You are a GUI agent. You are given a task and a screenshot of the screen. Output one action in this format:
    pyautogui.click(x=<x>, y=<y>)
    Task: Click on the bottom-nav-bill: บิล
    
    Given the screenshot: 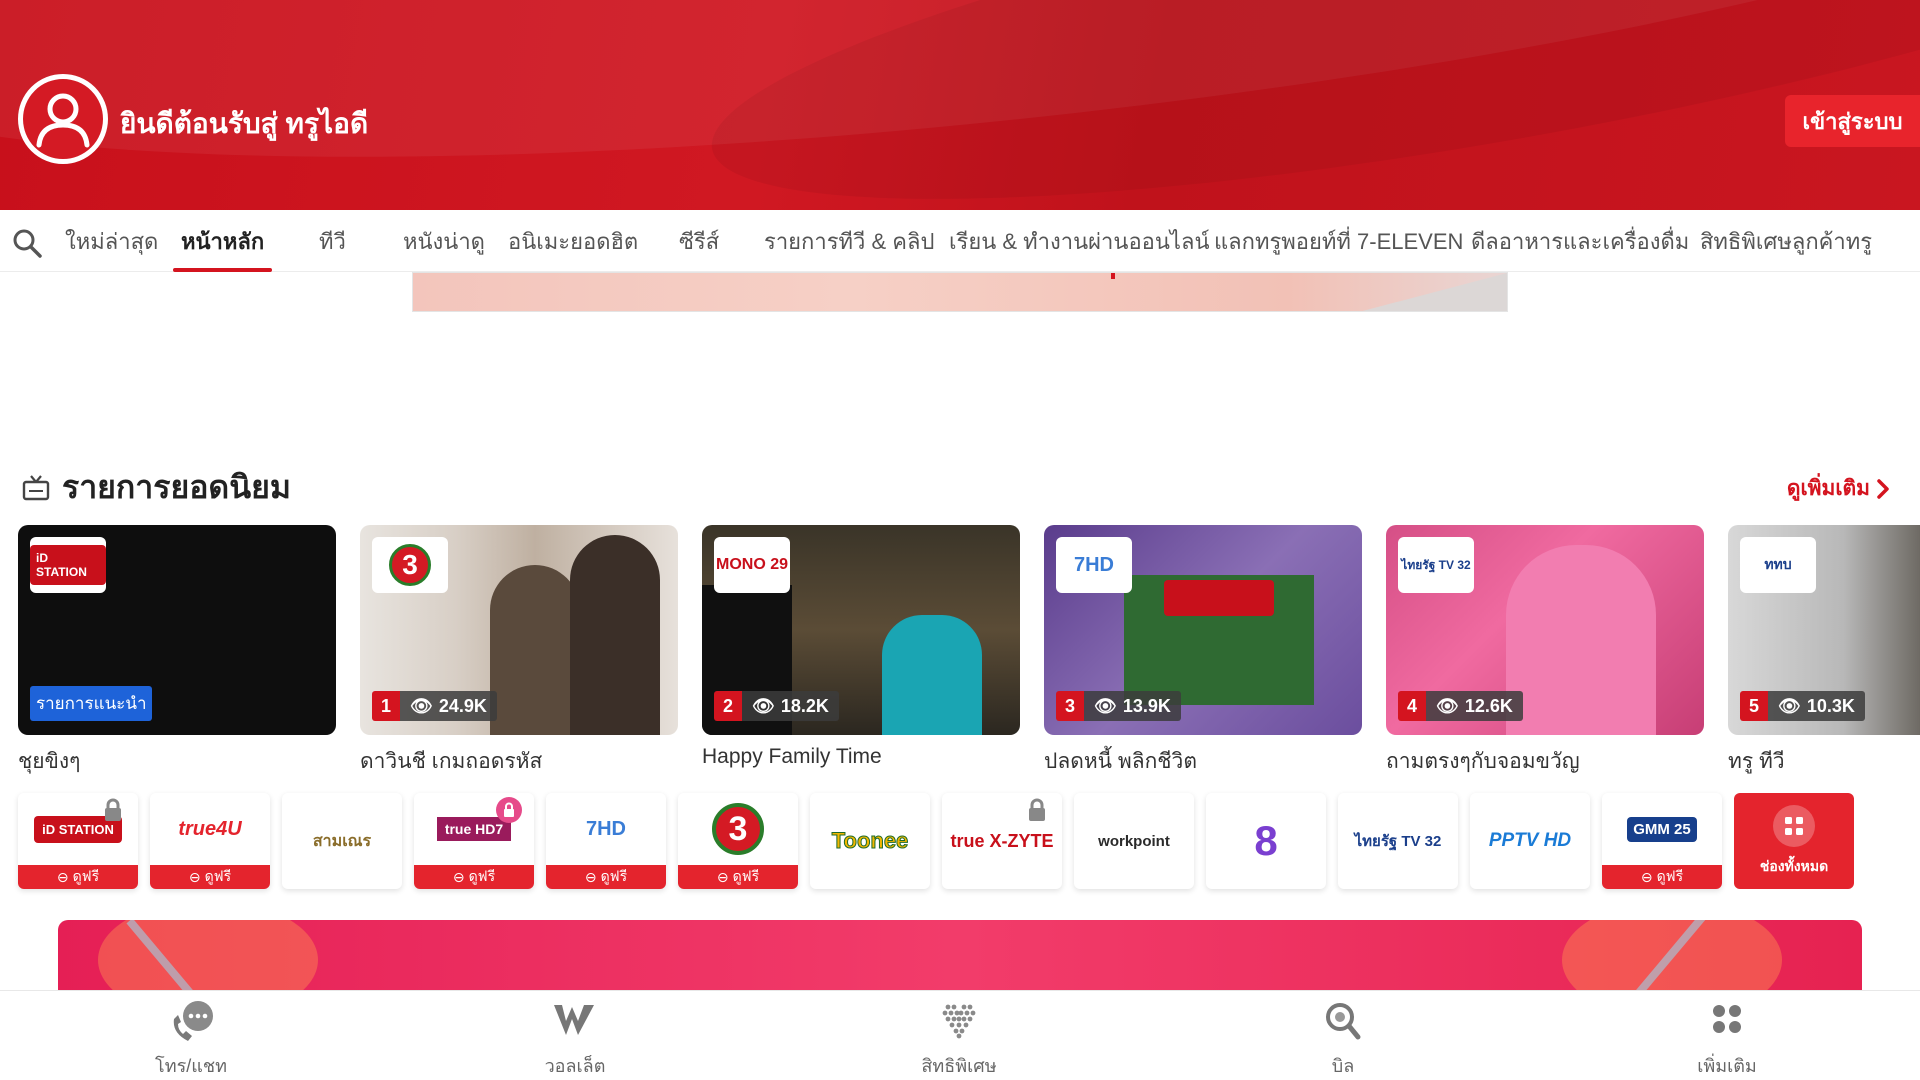 What is the action you would take?
    pyautogui.click(x=1343, y=1039)
    